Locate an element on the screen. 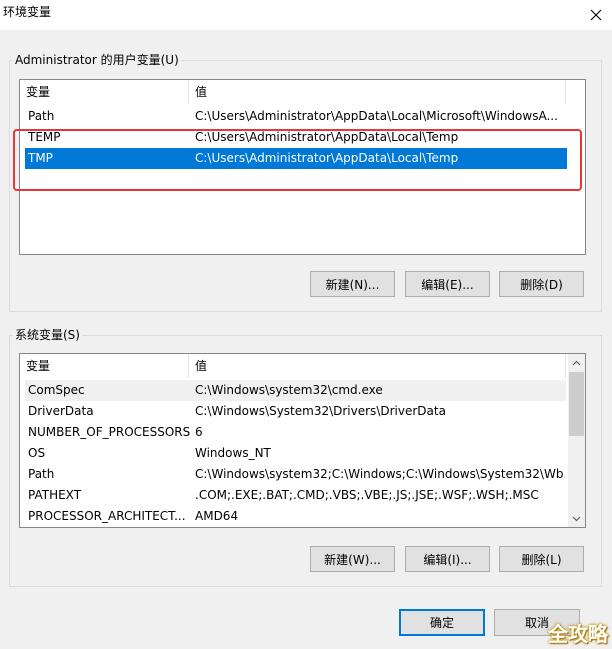 The width and height of the screenshot is (612, 649). scrollbar-thumb is located at coordinates (576, 404).